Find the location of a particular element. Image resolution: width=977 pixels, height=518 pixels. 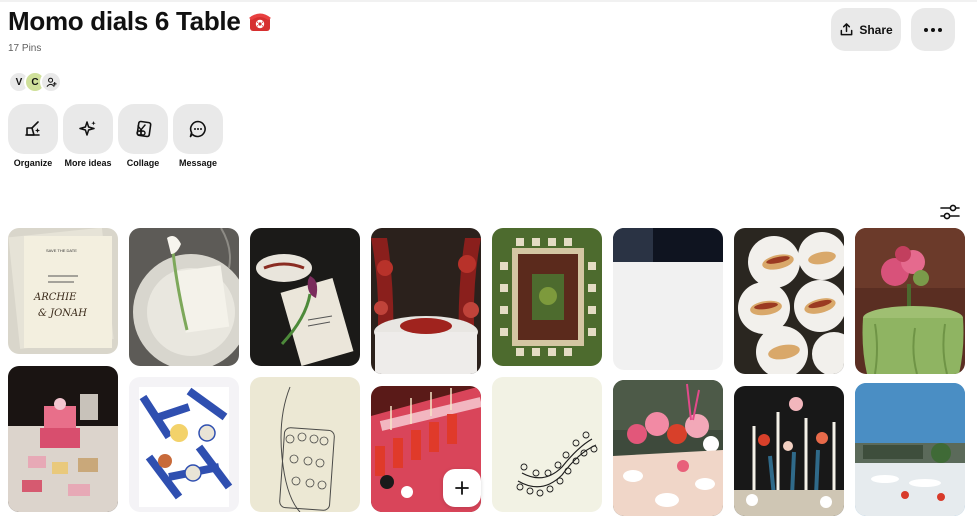

avatar-initial: V is located at coordinates (19, 82).